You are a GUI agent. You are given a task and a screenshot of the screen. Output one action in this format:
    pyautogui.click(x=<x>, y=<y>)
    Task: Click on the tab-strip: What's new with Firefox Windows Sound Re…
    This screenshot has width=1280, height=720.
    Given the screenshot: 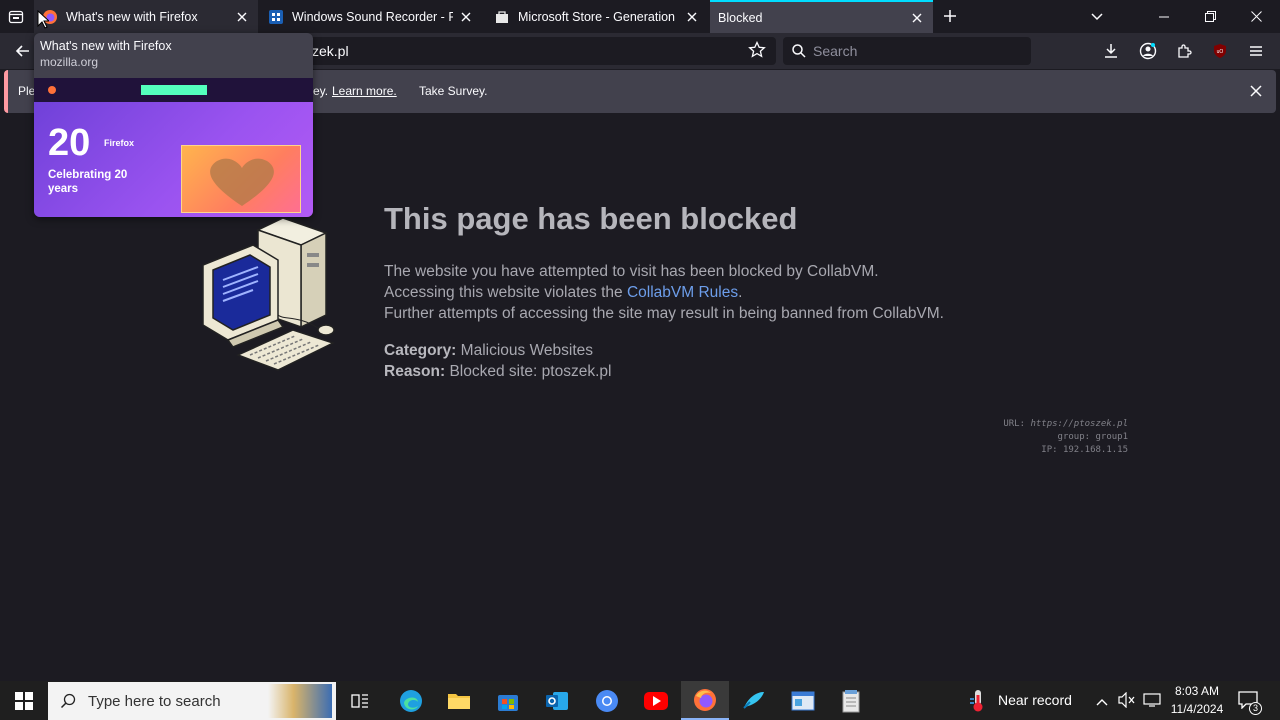 What is the action you would take?
    pyautogui.click(x=640, y=16)
    